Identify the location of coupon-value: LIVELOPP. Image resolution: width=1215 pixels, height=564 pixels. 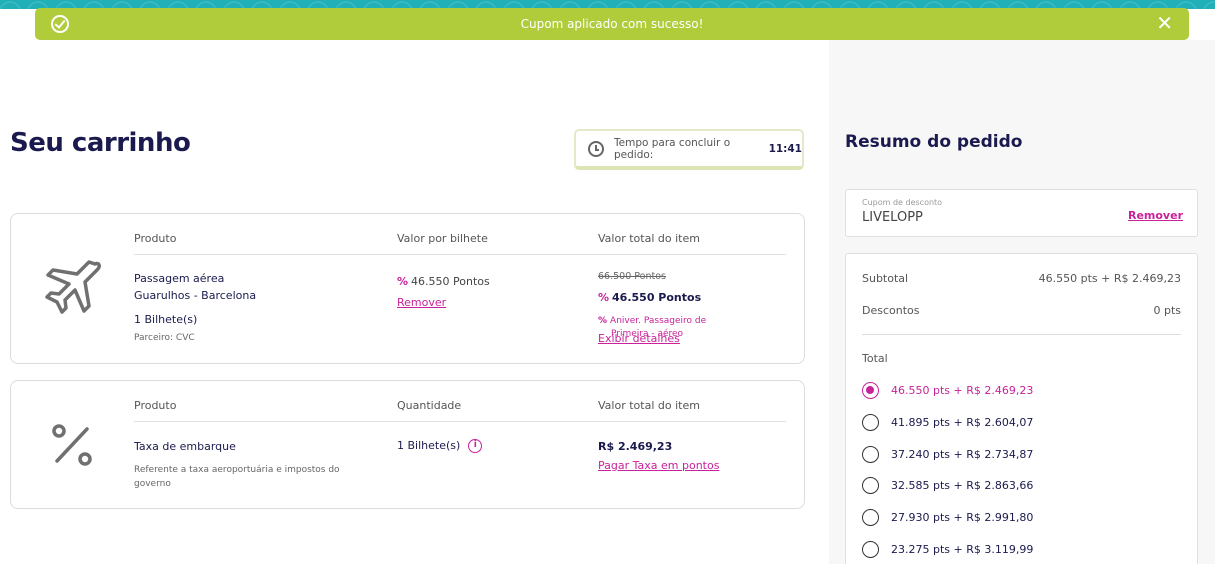
(892, 217).